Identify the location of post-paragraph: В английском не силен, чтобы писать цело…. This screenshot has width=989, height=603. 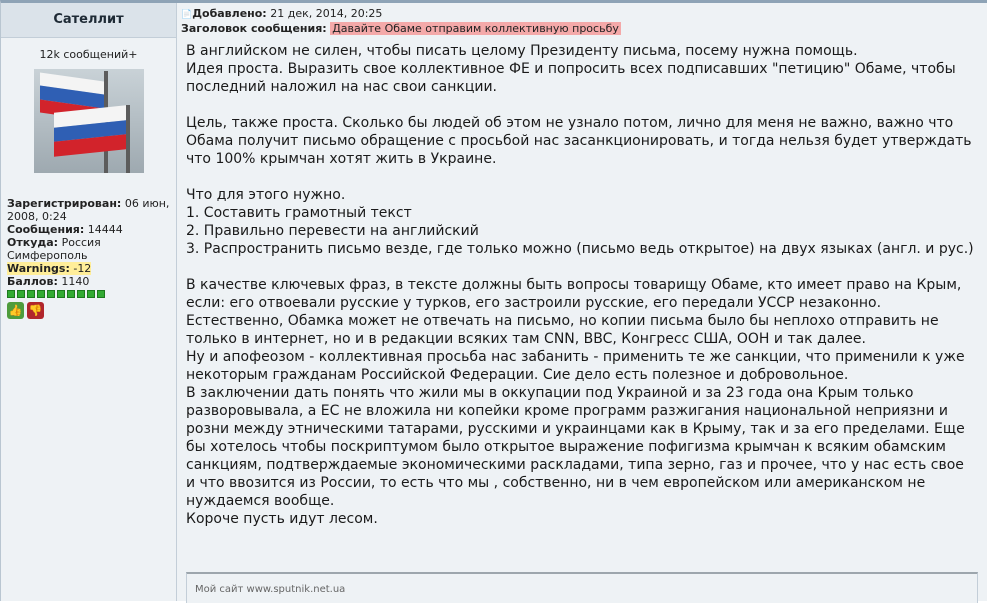
(522, 51).